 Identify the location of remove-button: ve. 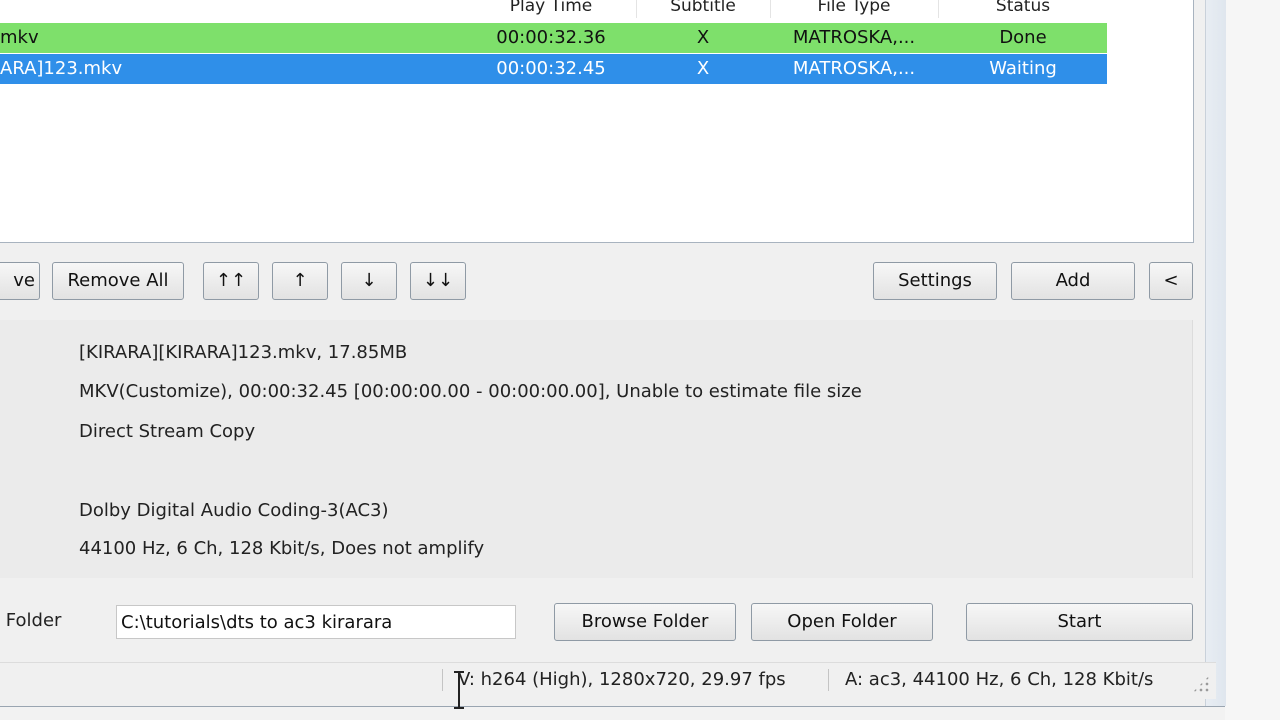
(20, 281).